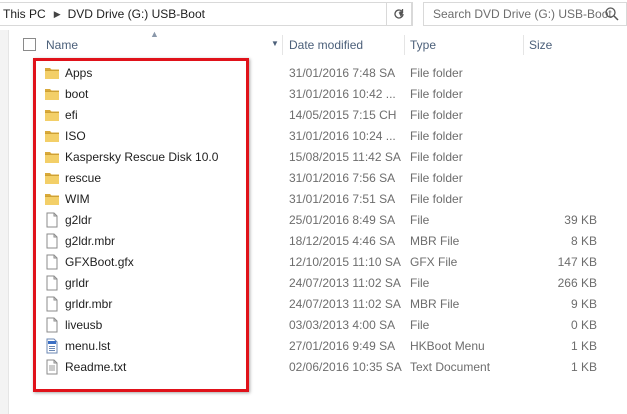  I want to click on search-icon, so click(612, 14).